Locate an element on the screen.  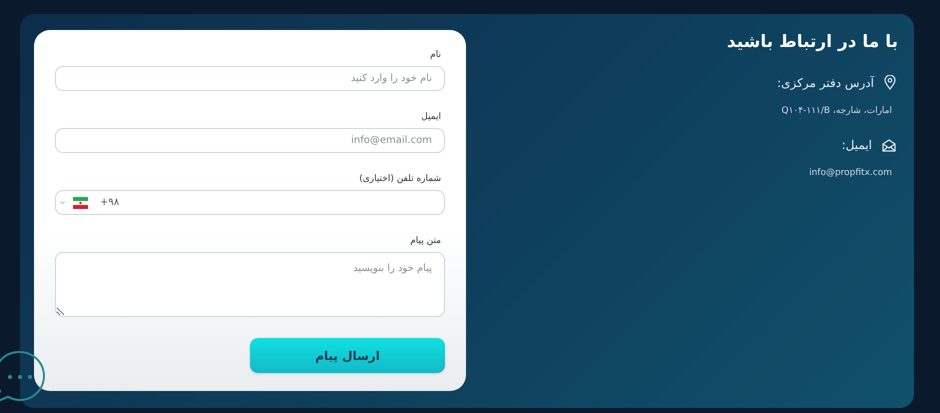
submit-button: ارسال پیام is located at coordinates (347, 355).